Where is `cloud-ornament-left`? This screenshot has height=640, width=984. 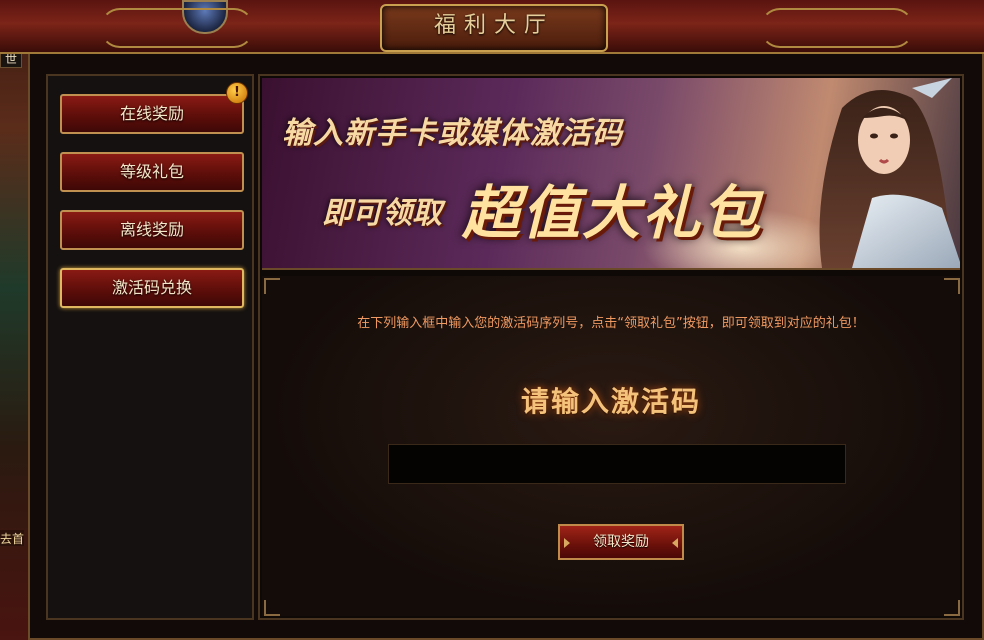
cloud-ornament-left is located at coordinates (177, 28).